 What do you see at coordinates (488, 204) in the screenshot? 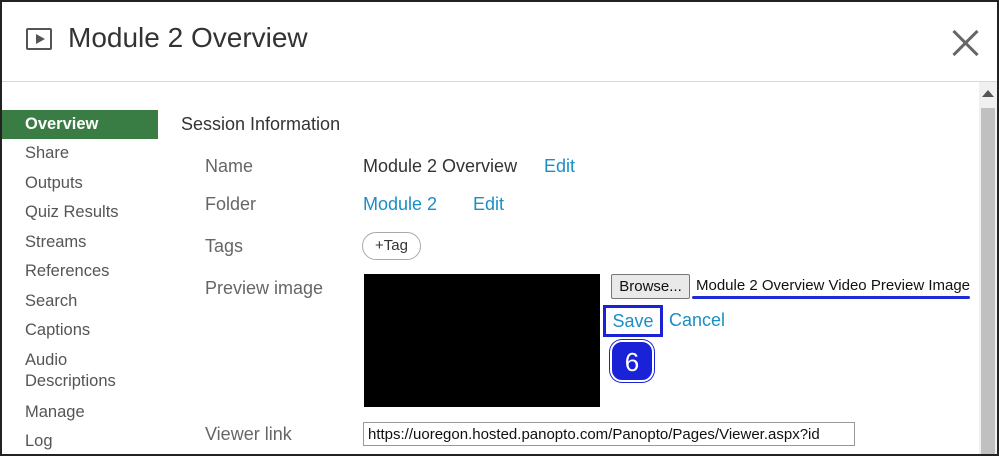
I see `edit-folder-link: Edit` at bounding box center [488, 204].